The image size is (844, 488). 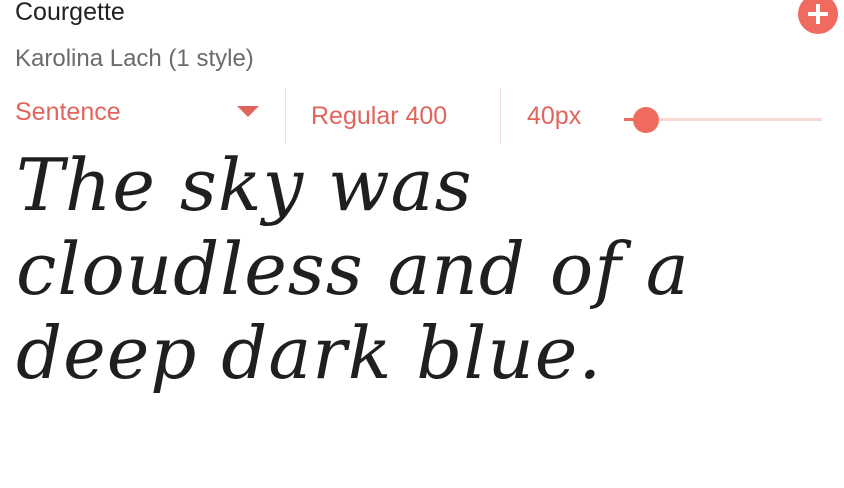 I want to click on font-family-name: Courgette, so click(x=70, y=13).